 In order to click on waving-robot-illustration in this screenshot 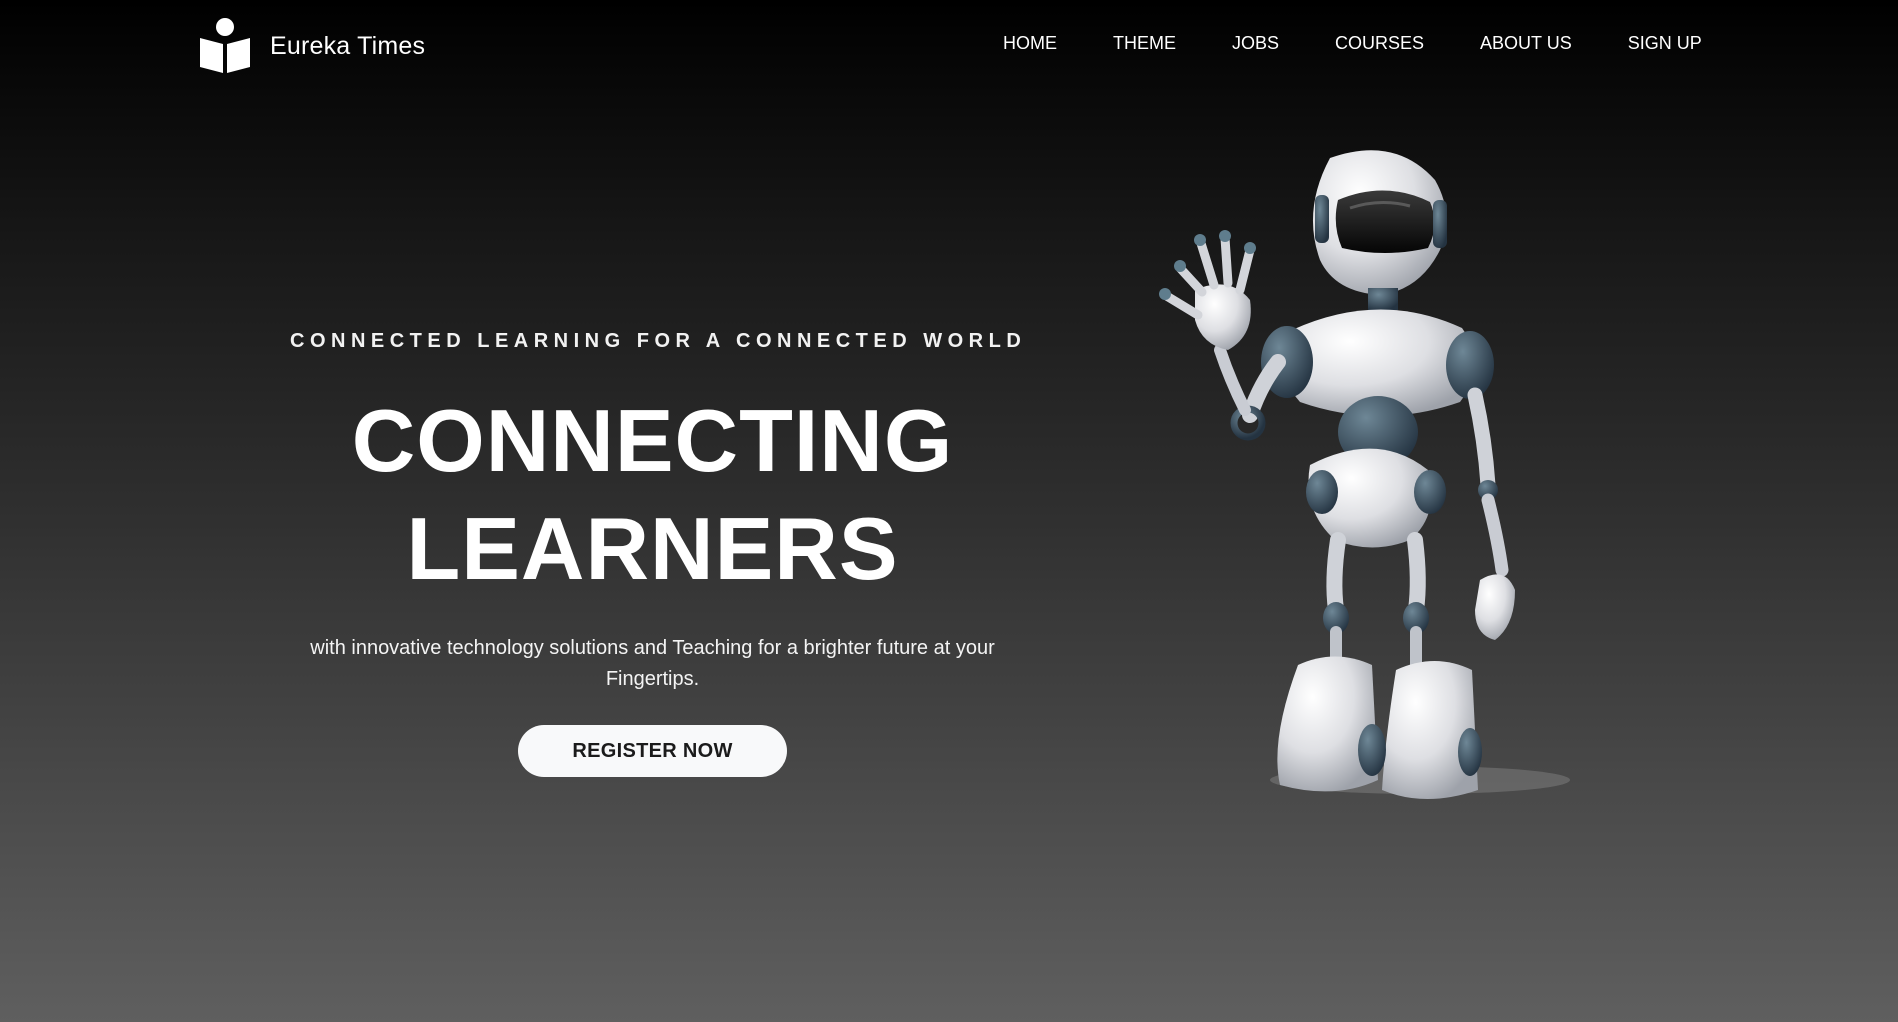, I will do `click(1364, 474)`.